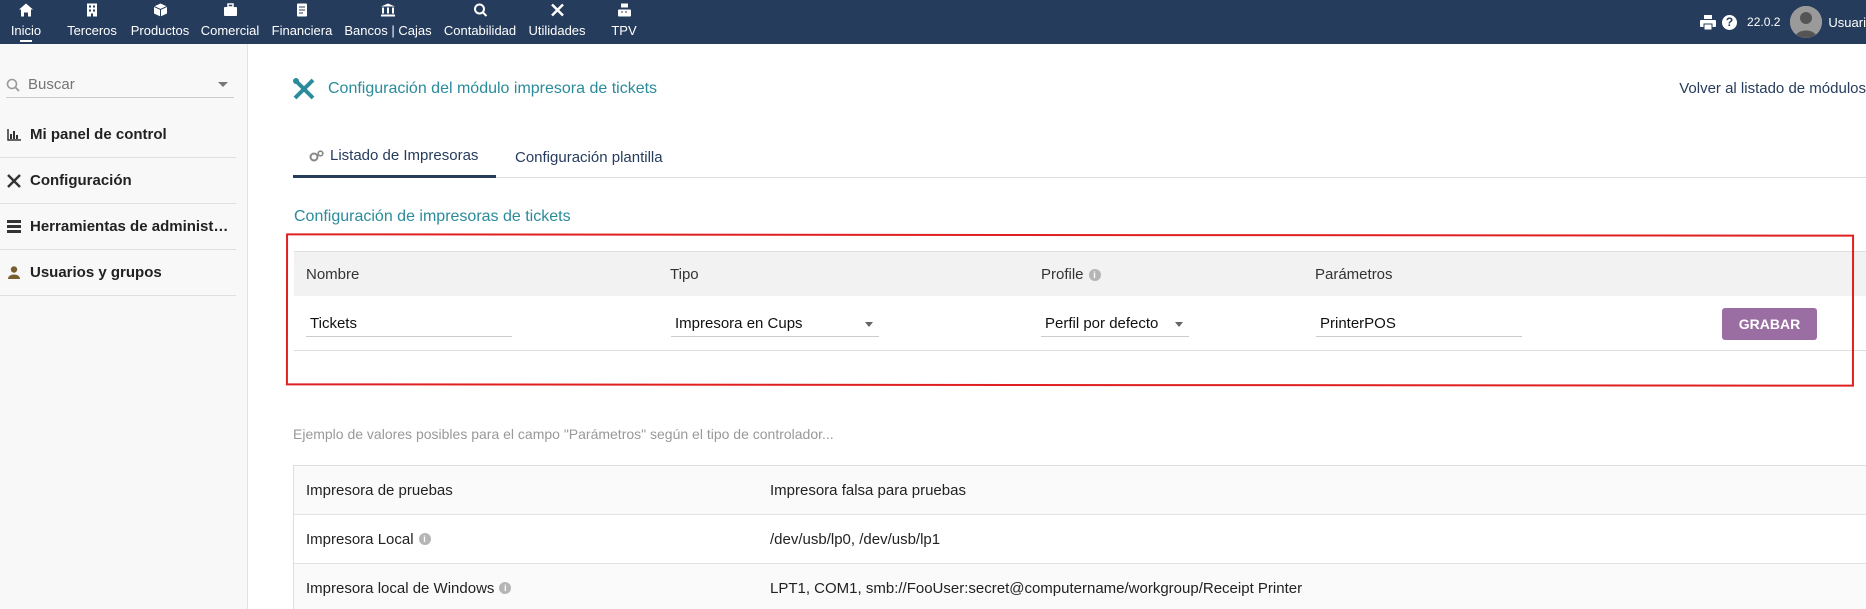 This screenshot has width=1866, height=609. Describe the element at coordinates (388, 22) in the screenshot. I see `menu-item-bancos-cajas: Bancos | Cajas` at that location.